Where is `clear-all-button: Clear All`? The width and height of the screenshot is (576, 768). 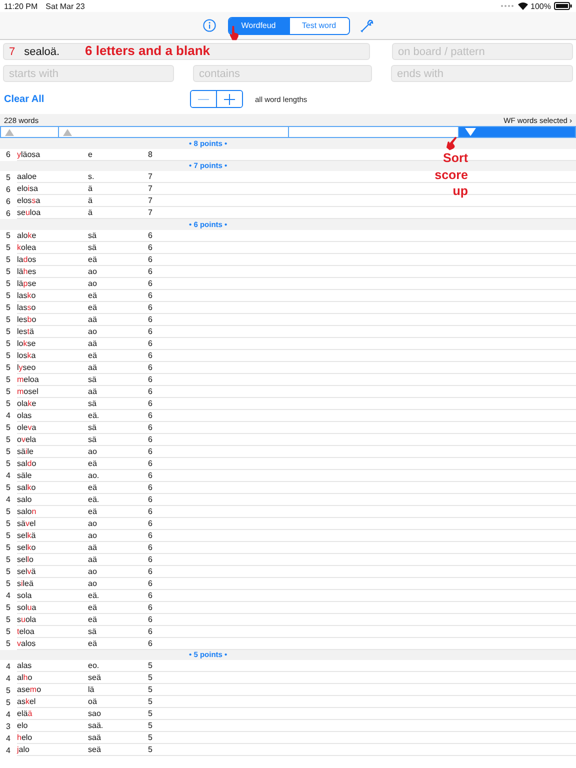
clear-all-button: Clear All is located at coordinates (97, 99).